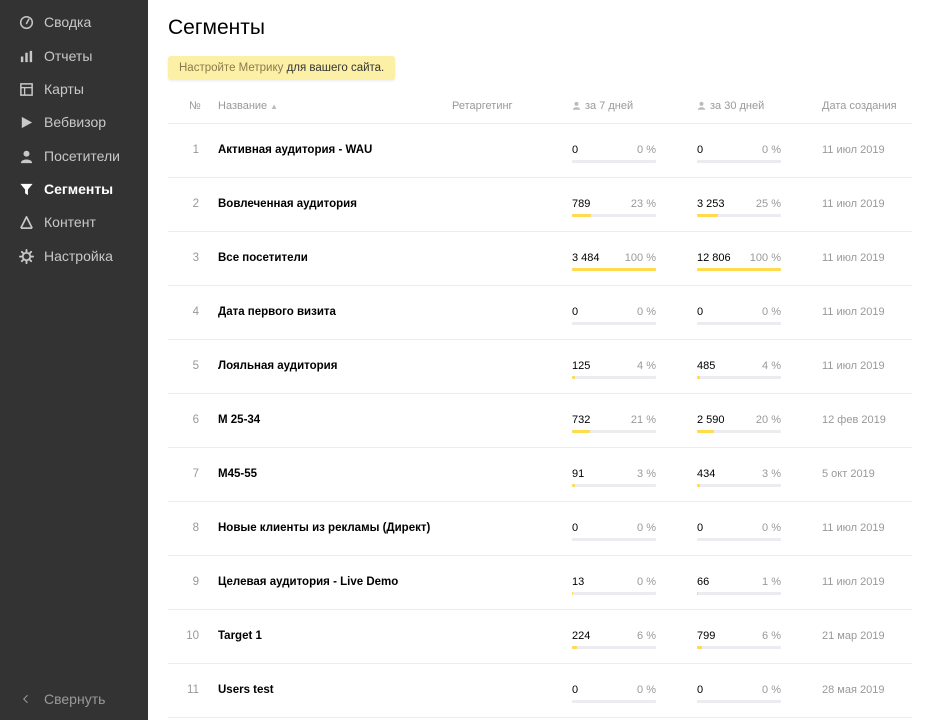 The image size is (952, 720). I want to click on visitors-7d-value: 732, so click(581, 420).